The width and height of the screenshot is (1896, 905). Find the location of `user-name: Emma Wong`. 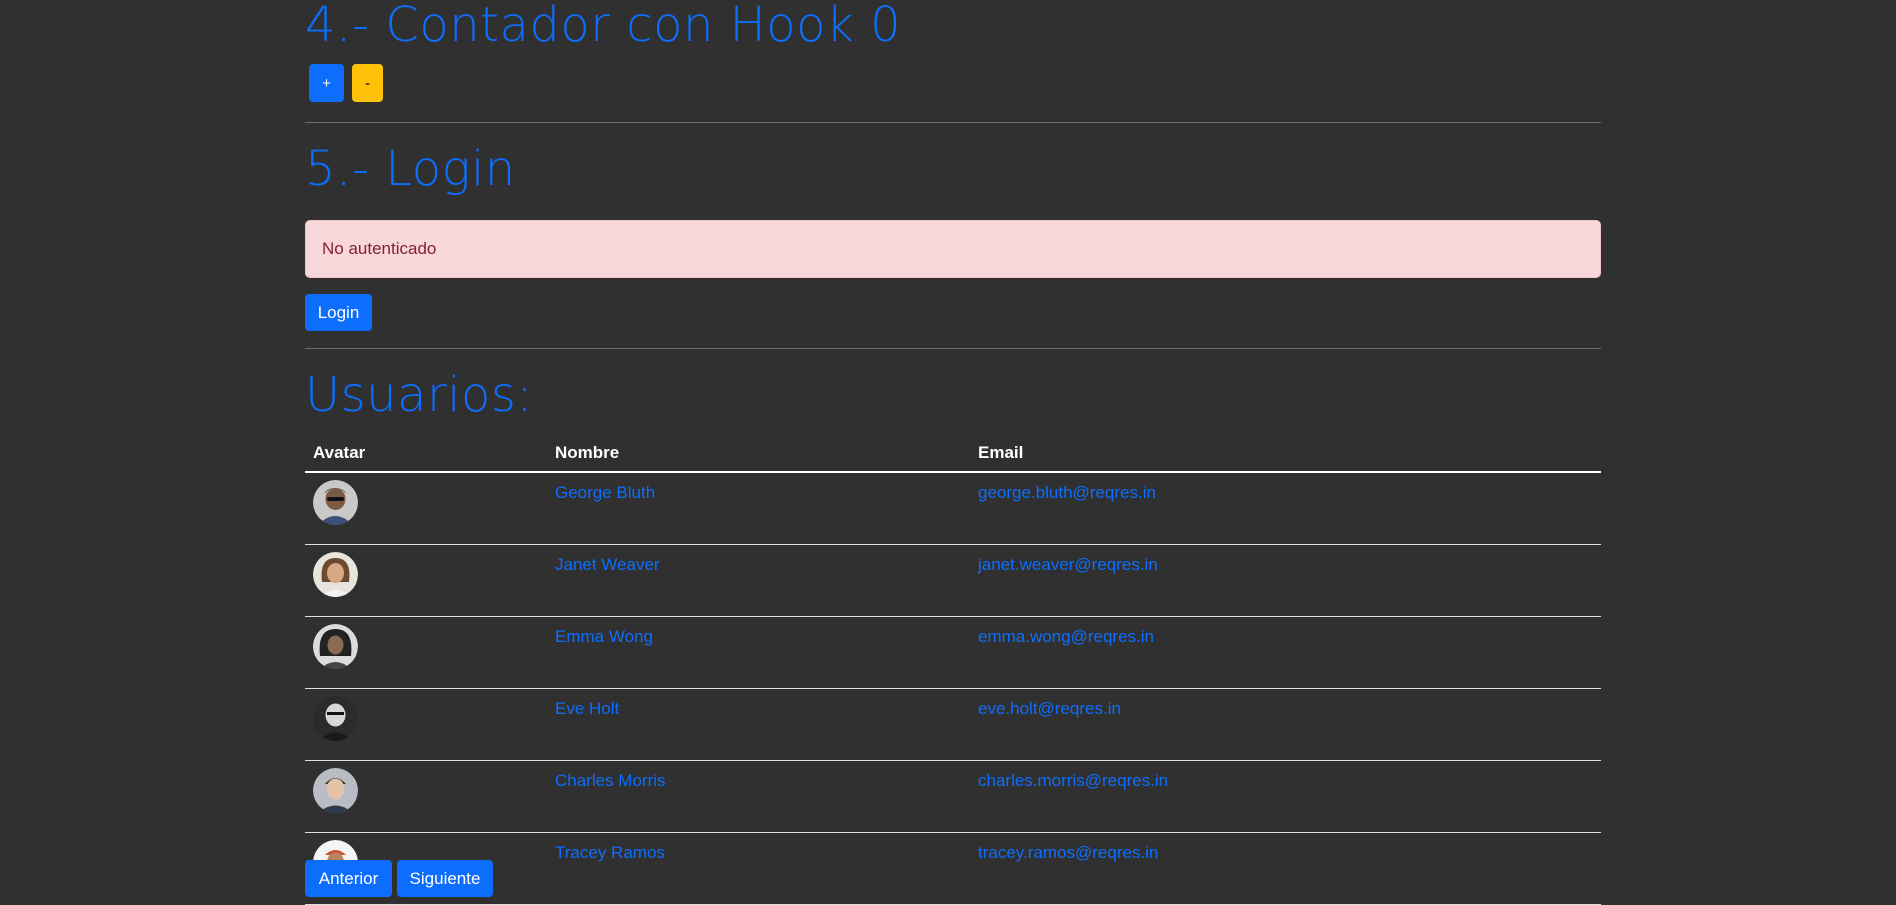

user-name: Emma Wong is located at coordinates (758, 652).